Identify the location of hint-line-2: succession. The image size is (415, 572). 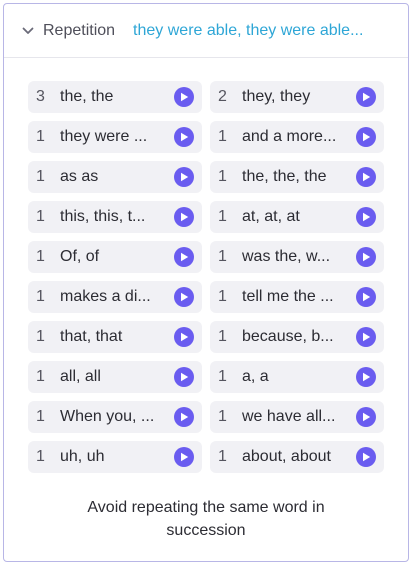
(206, 530).